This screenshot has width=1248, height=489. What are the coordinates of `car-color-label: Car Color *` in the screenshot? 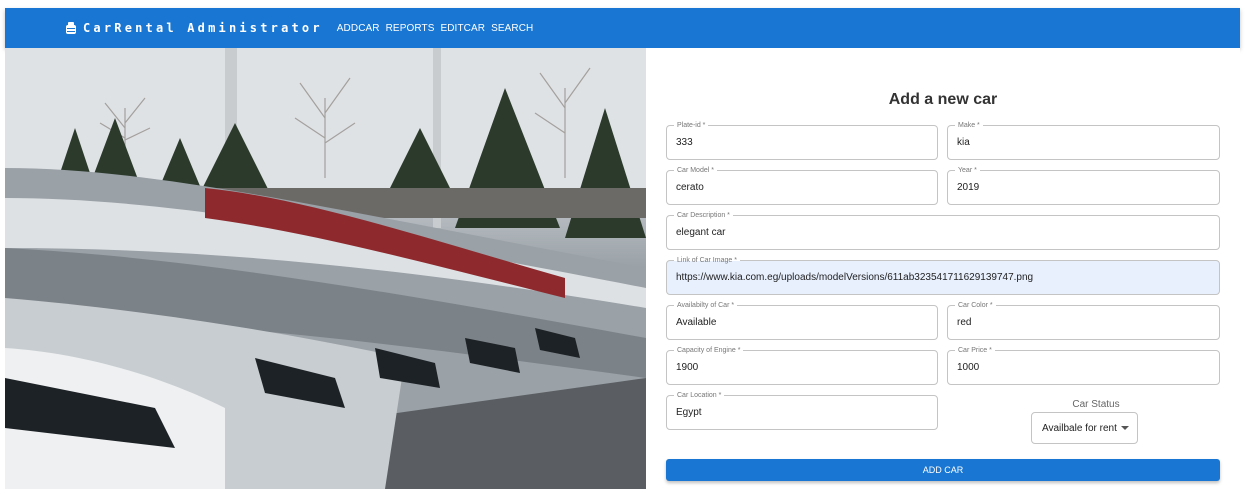 It's located at (975, 305).